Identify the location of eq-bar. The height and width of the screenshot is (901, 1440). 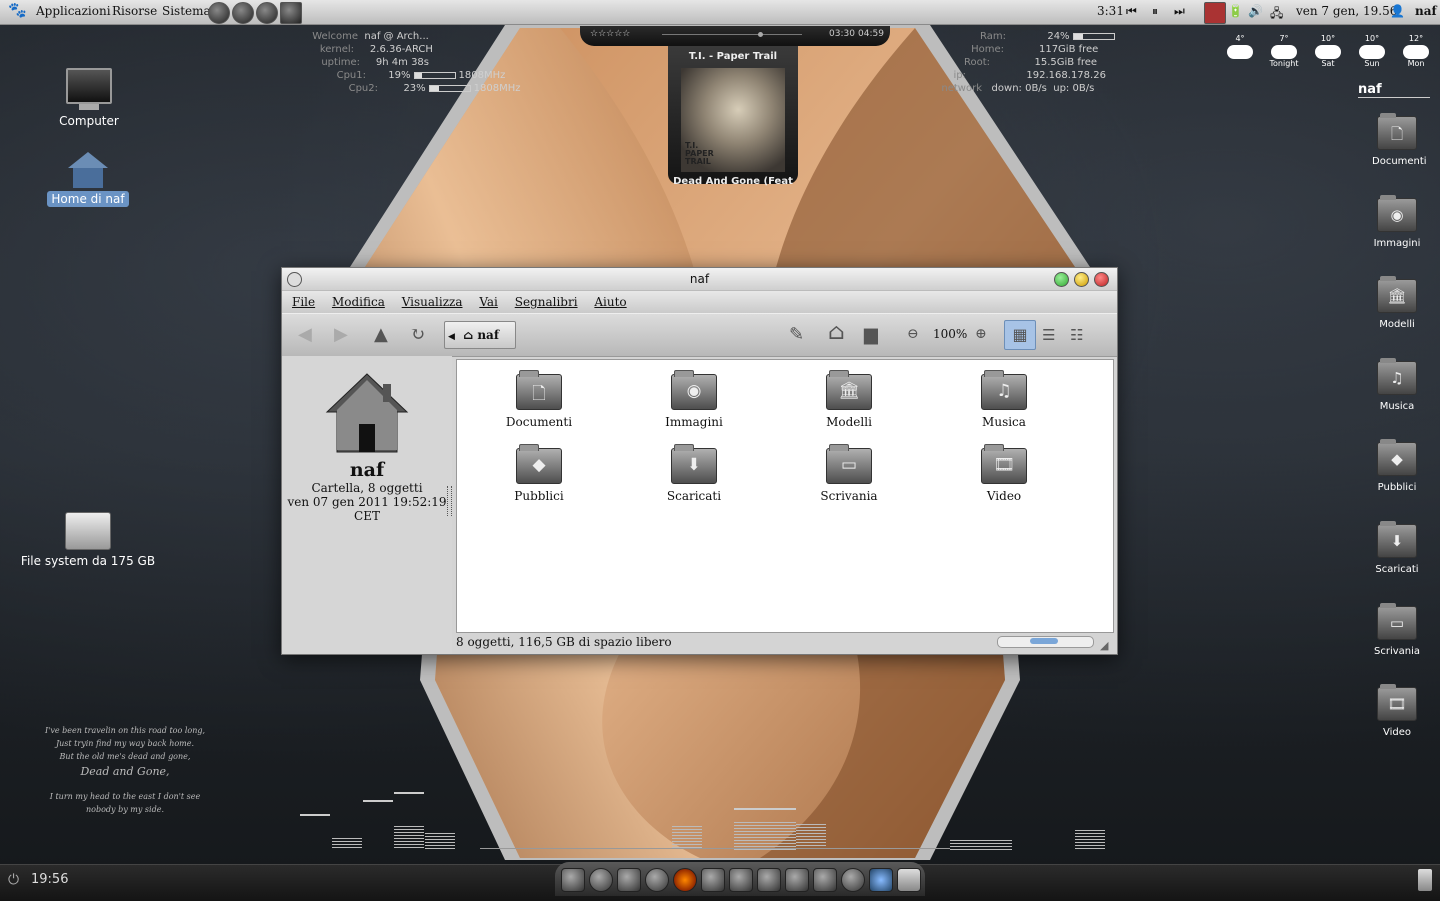
(811, 837).